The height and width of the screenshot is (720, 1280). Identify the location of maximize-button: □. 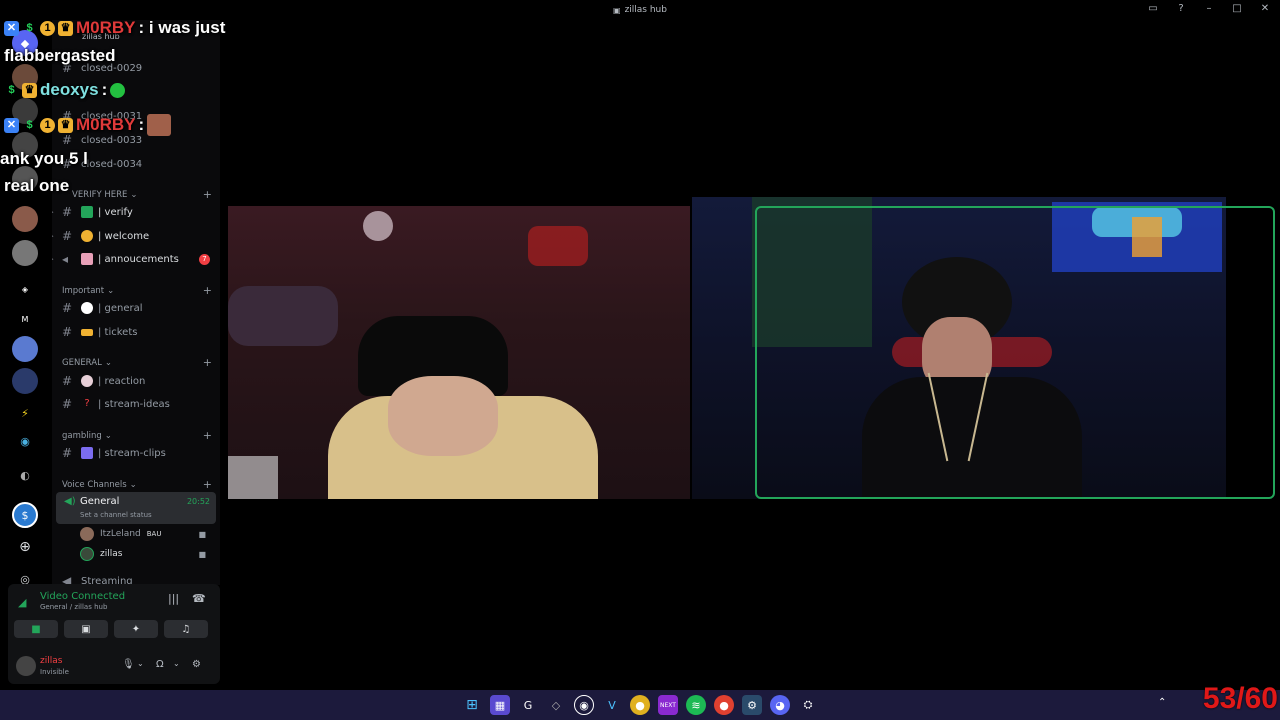
(1237, 8).